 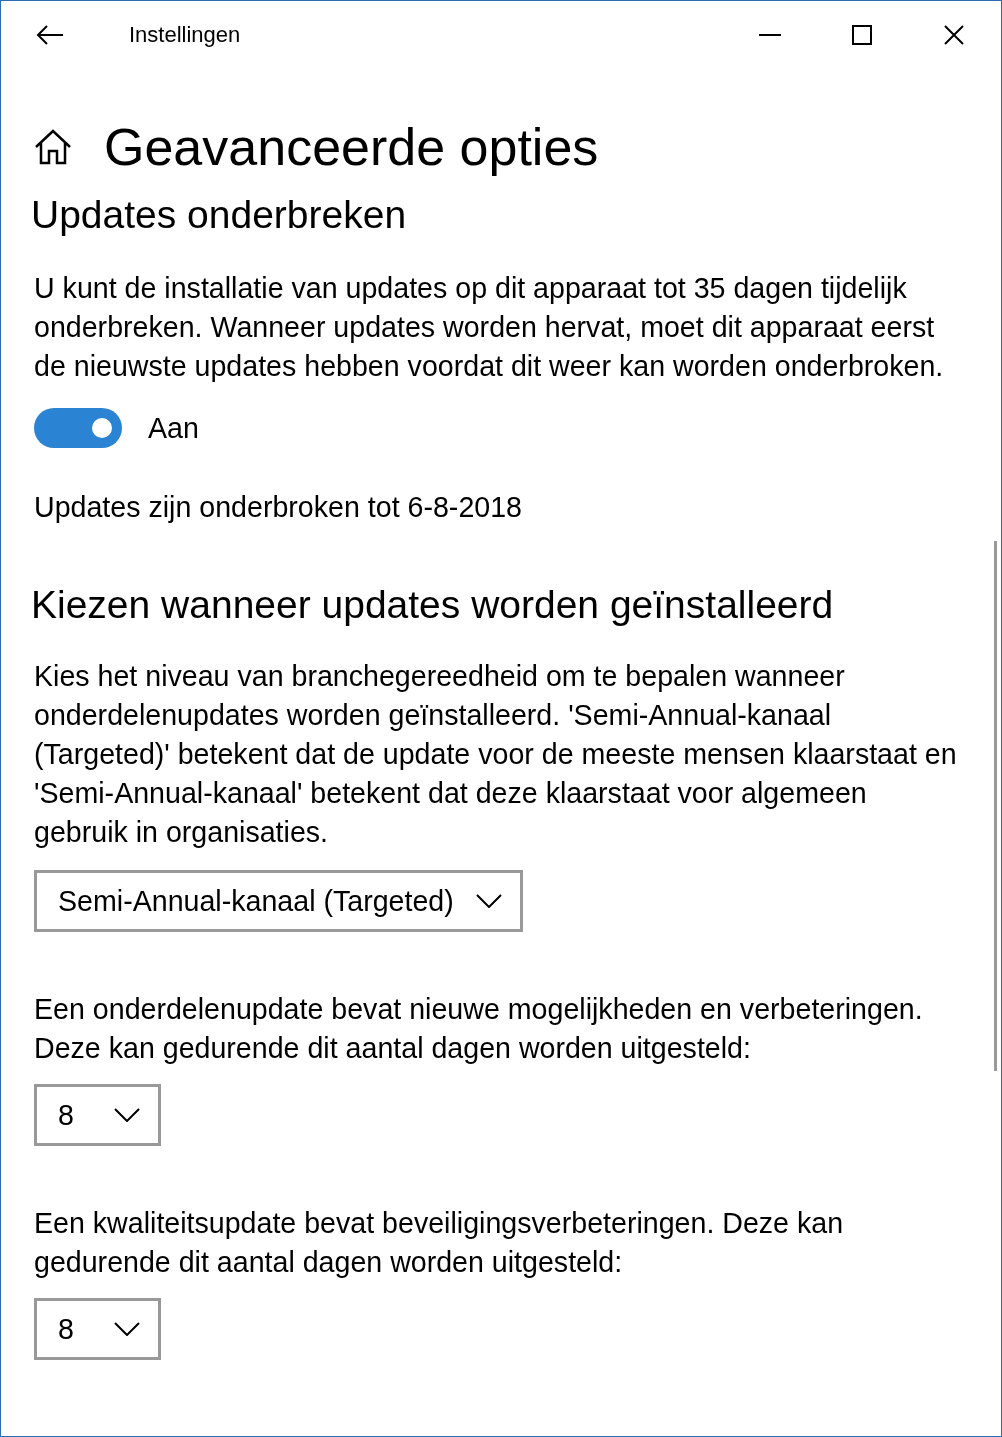 I want to click on home-icon, so click(x=53, y=147).